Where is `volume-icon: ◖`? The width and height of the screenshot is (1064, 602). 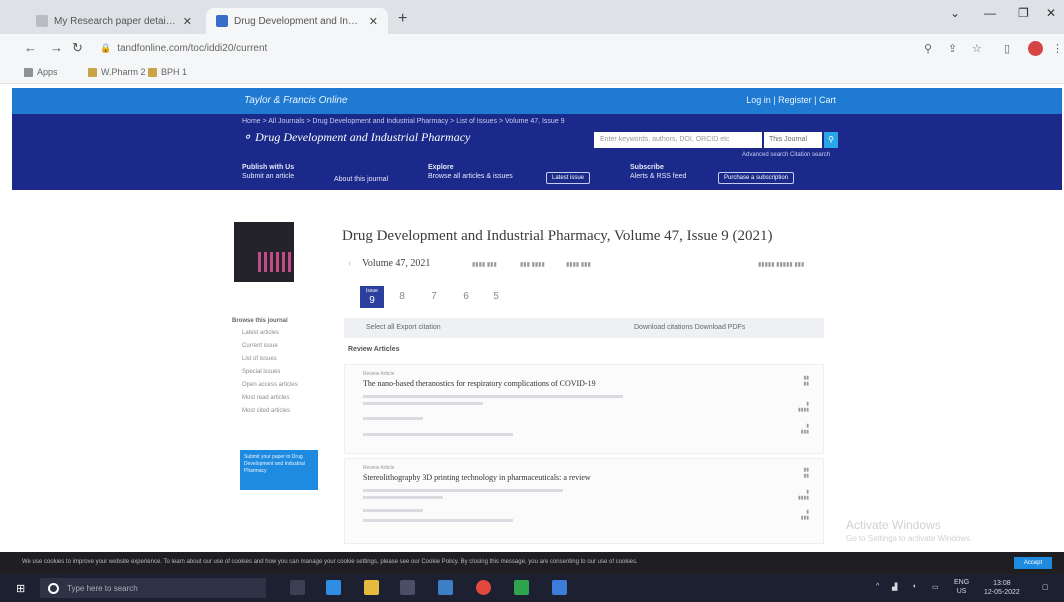
volume-icon: ◖ is located at coordinates (914, 586).